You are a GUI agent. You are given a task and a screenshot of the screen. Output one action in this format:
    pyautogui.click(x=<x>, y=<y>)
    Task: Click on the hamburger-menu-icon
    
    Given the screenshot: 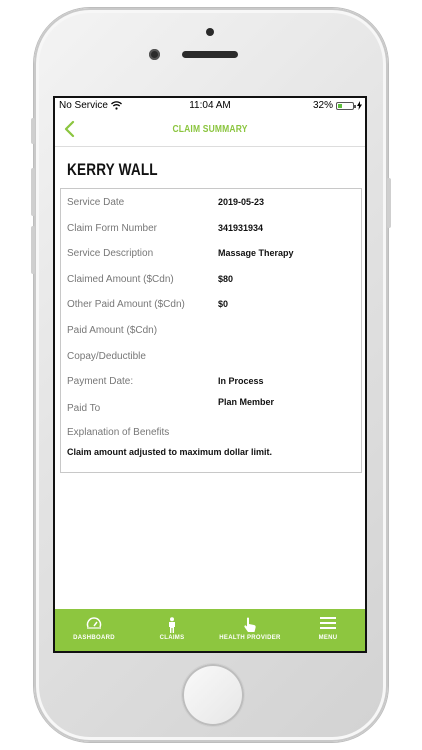 What is the action you would take?
    pyautogui.click(x=328, y=623)
    